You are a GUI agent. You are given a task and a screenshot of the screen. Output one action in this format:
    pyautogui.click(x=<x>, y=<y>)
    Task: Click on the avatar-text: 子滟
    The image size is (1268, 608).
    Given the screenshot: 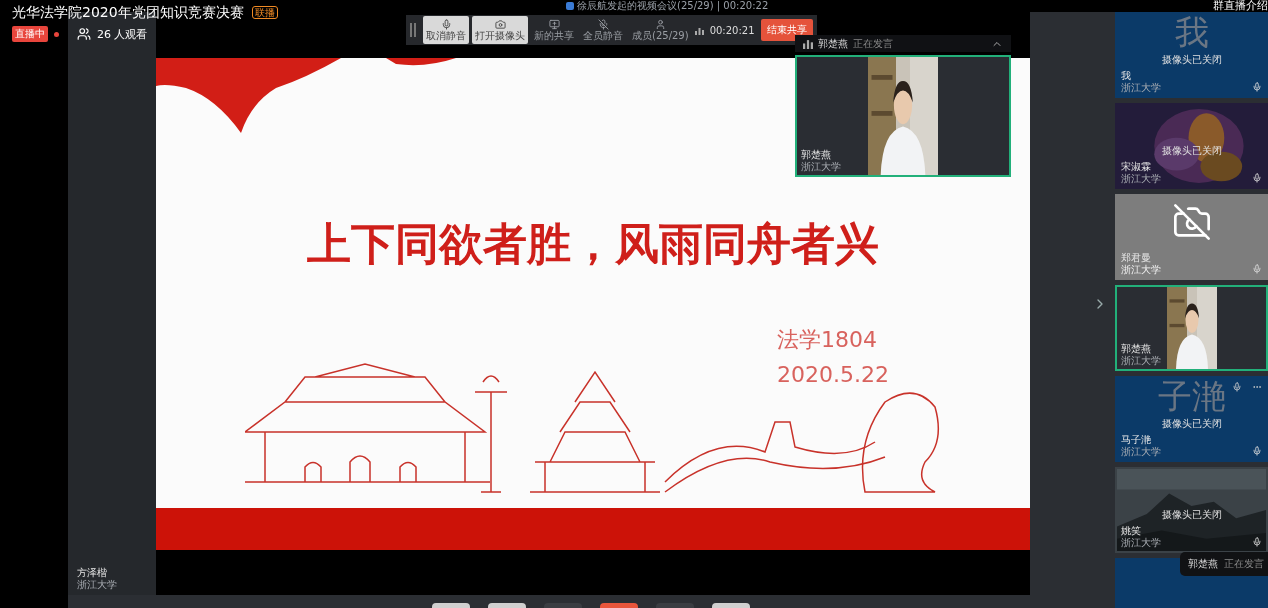 What is the action you would take?
    pyautogui.click(x=1191, y=397)
    